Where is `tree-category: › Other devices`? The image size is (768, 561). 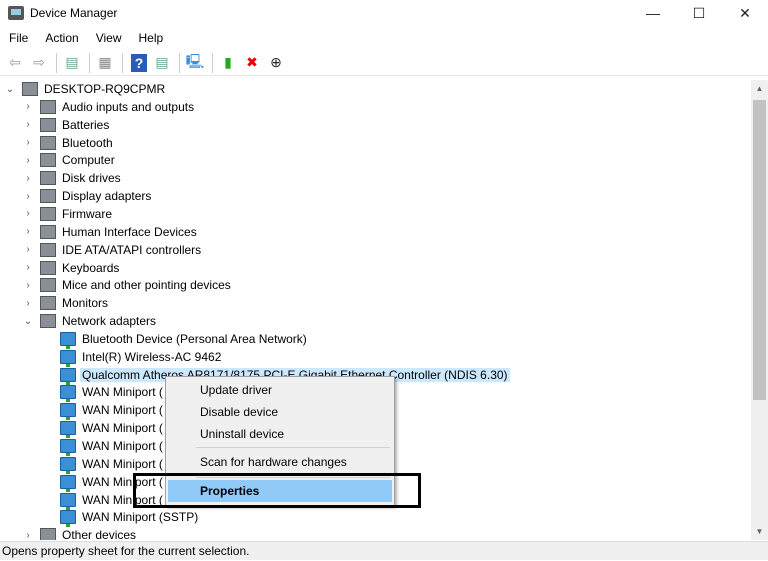 tree-category: › Other devices is located at coordinates (80, 533).